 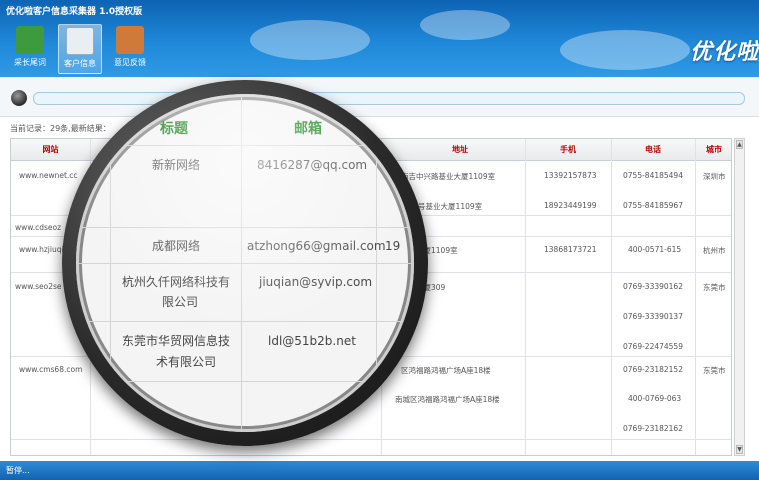 What do you see at coordinates (393, 246) in the screenshot?
I see `magnifier-cell-tail: 19` at bounding box center [393, 246].